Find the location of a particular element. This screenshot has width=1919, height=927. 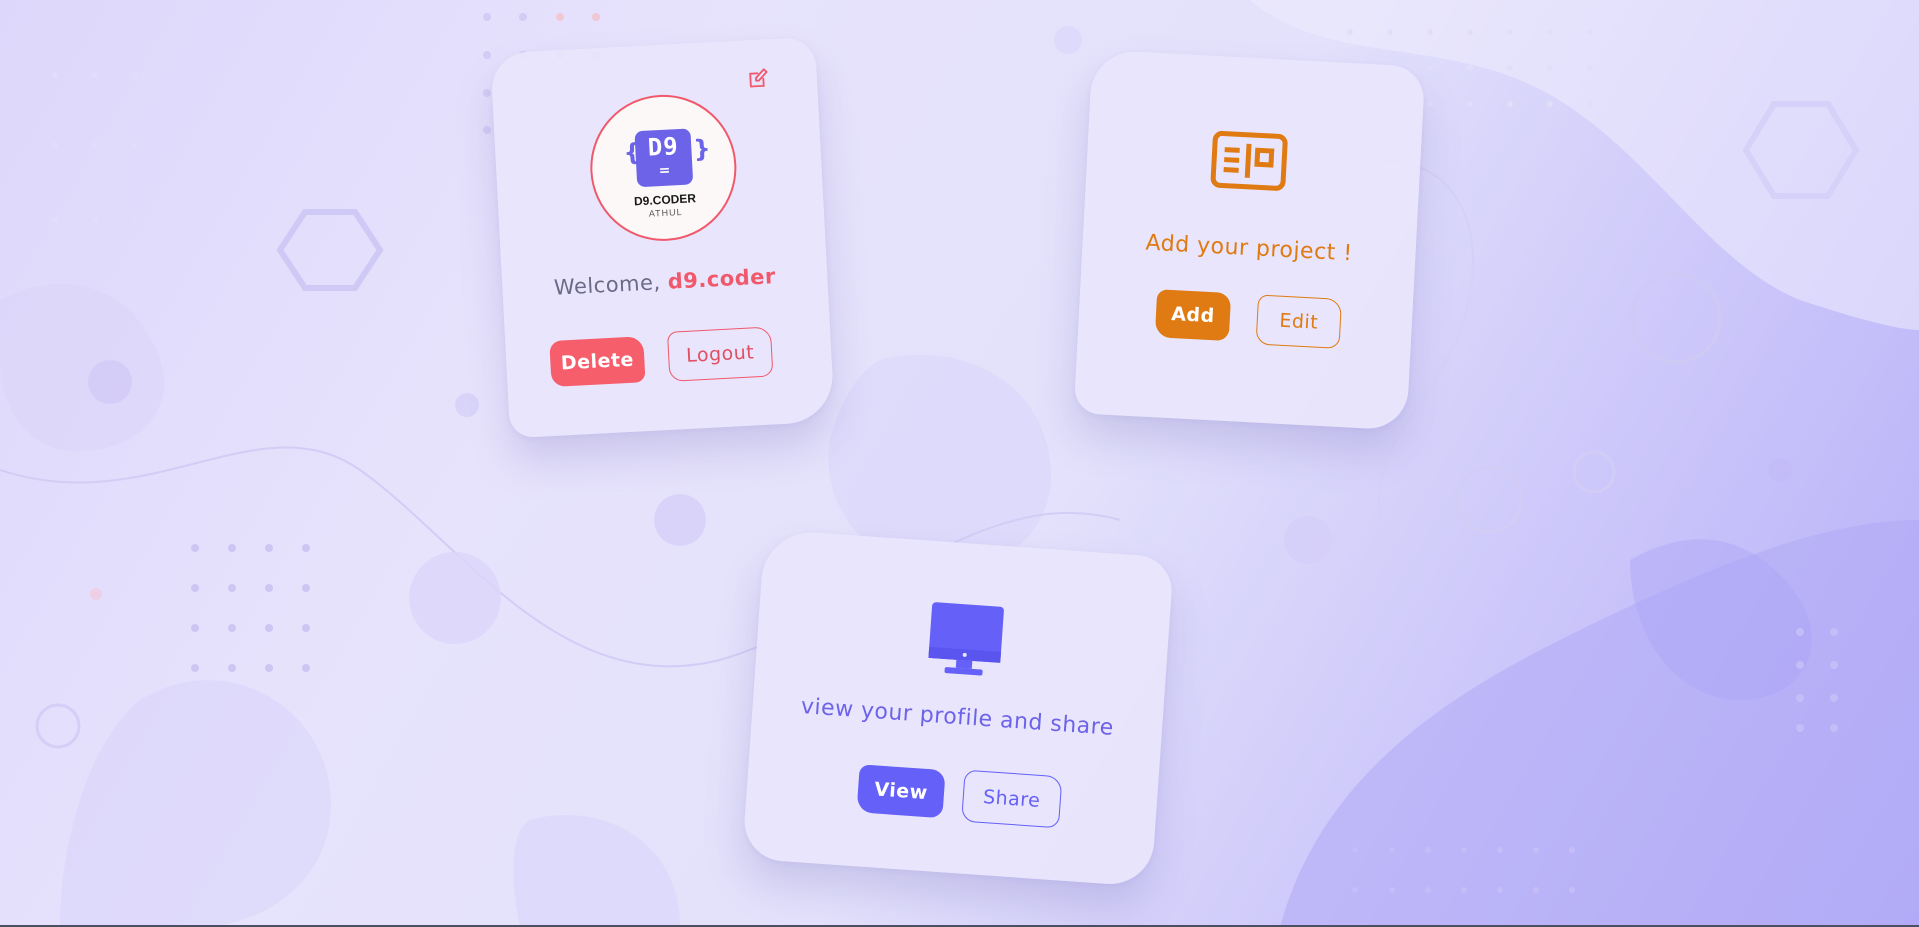

edit-icon is located at coordinates (757, 78).